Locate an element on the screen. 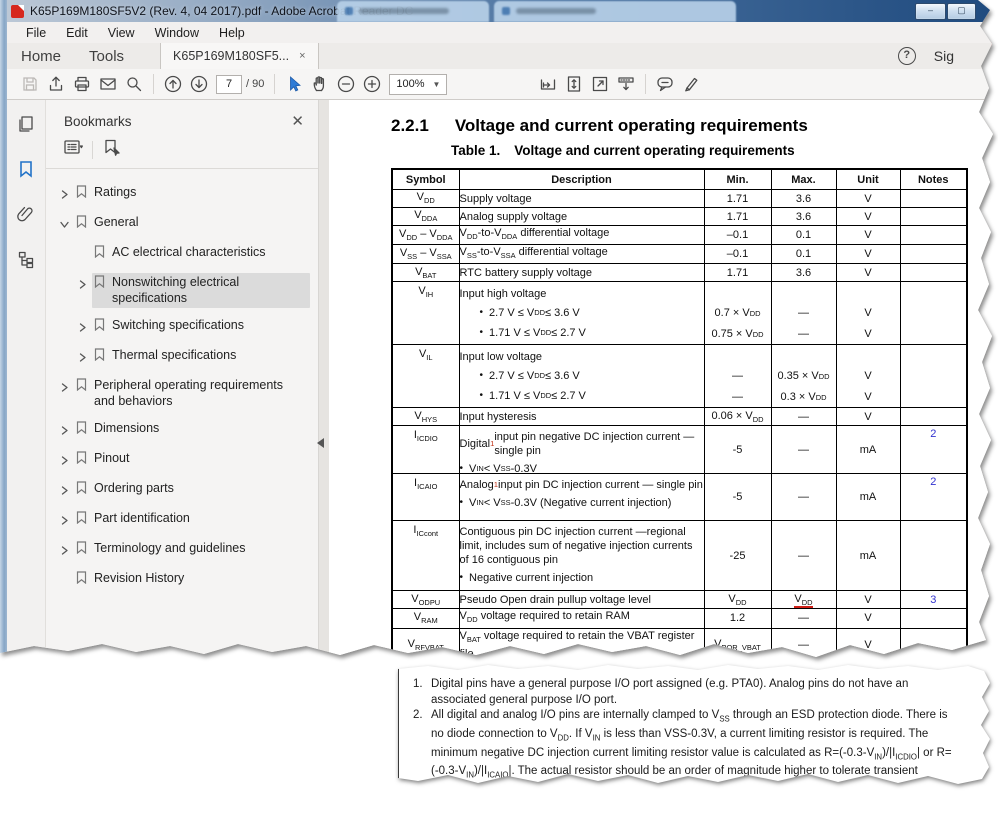  share-button is located at coordinates (56, 84).